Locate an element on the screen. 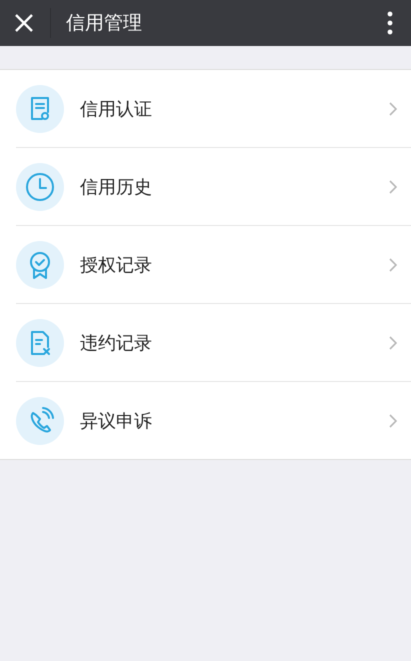 This screenshot has width=411, height=661. close-icon is located at coordinates (24, 23).